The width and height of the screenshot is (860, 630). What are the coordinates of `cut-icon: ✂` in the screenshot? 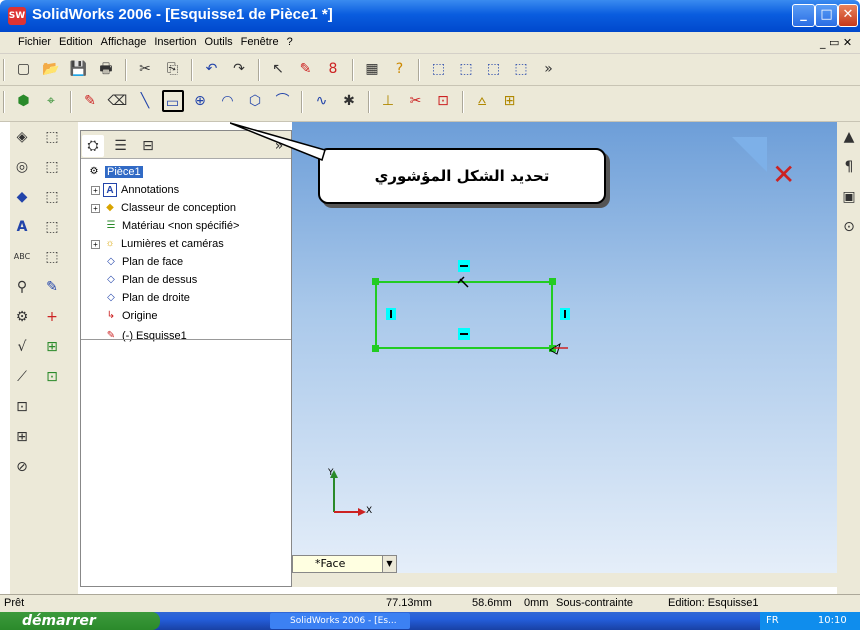 It's located at (145, 69).